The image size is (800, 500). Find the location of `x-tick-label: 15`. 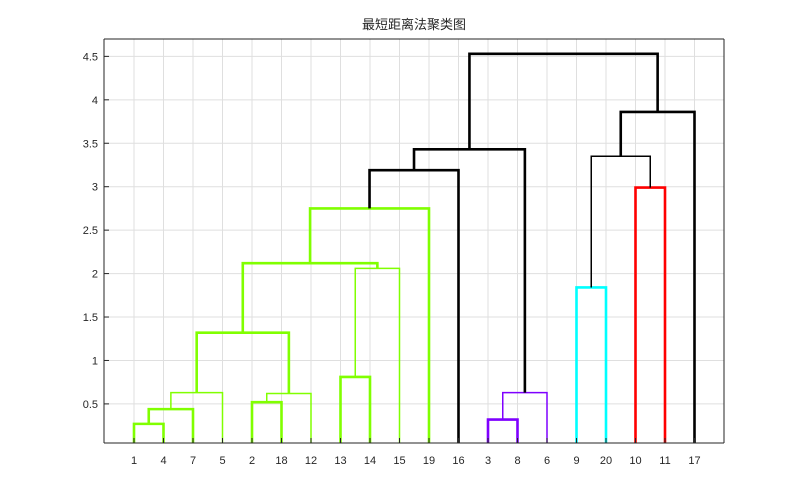

x-tick-label: 15 is located at coordinates (399, 461).